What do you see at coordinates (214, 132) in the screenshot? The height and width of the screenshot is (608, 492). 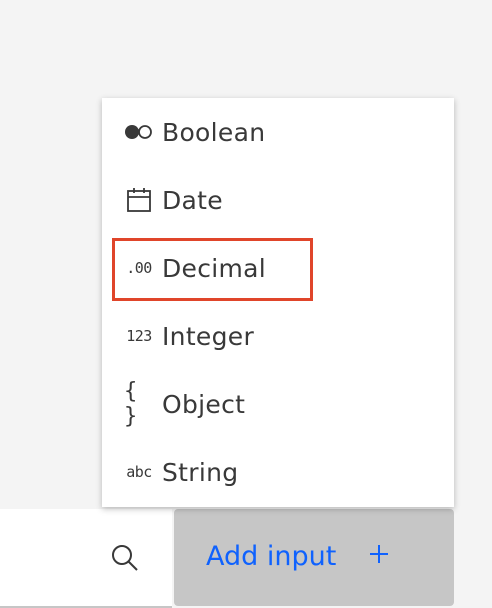 I see `menu-item-label: Boolean` at bounding box center [214, 132].